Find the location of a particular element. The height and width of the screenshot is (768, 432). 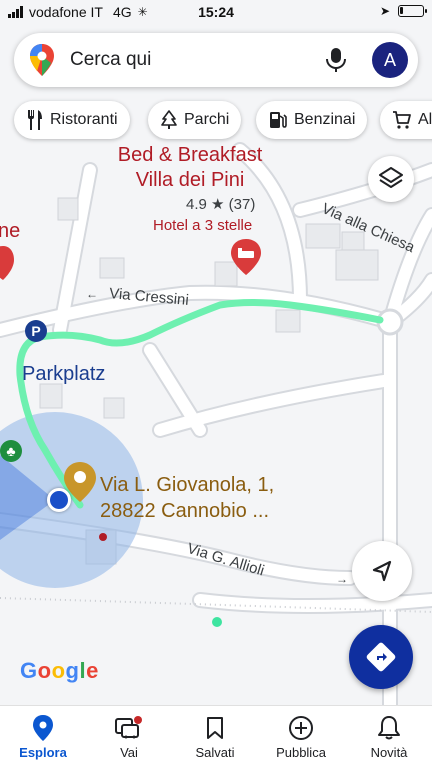

nav-salvati: Salvati is located at coordinates (215, 737).